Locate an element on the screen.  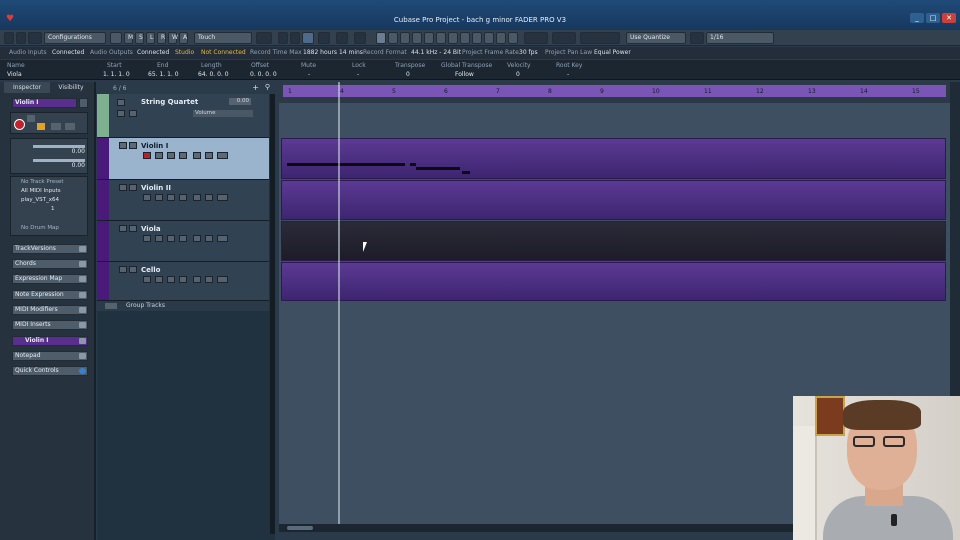
section-expression-map: Expression Map is located at coordinates (50, 279).